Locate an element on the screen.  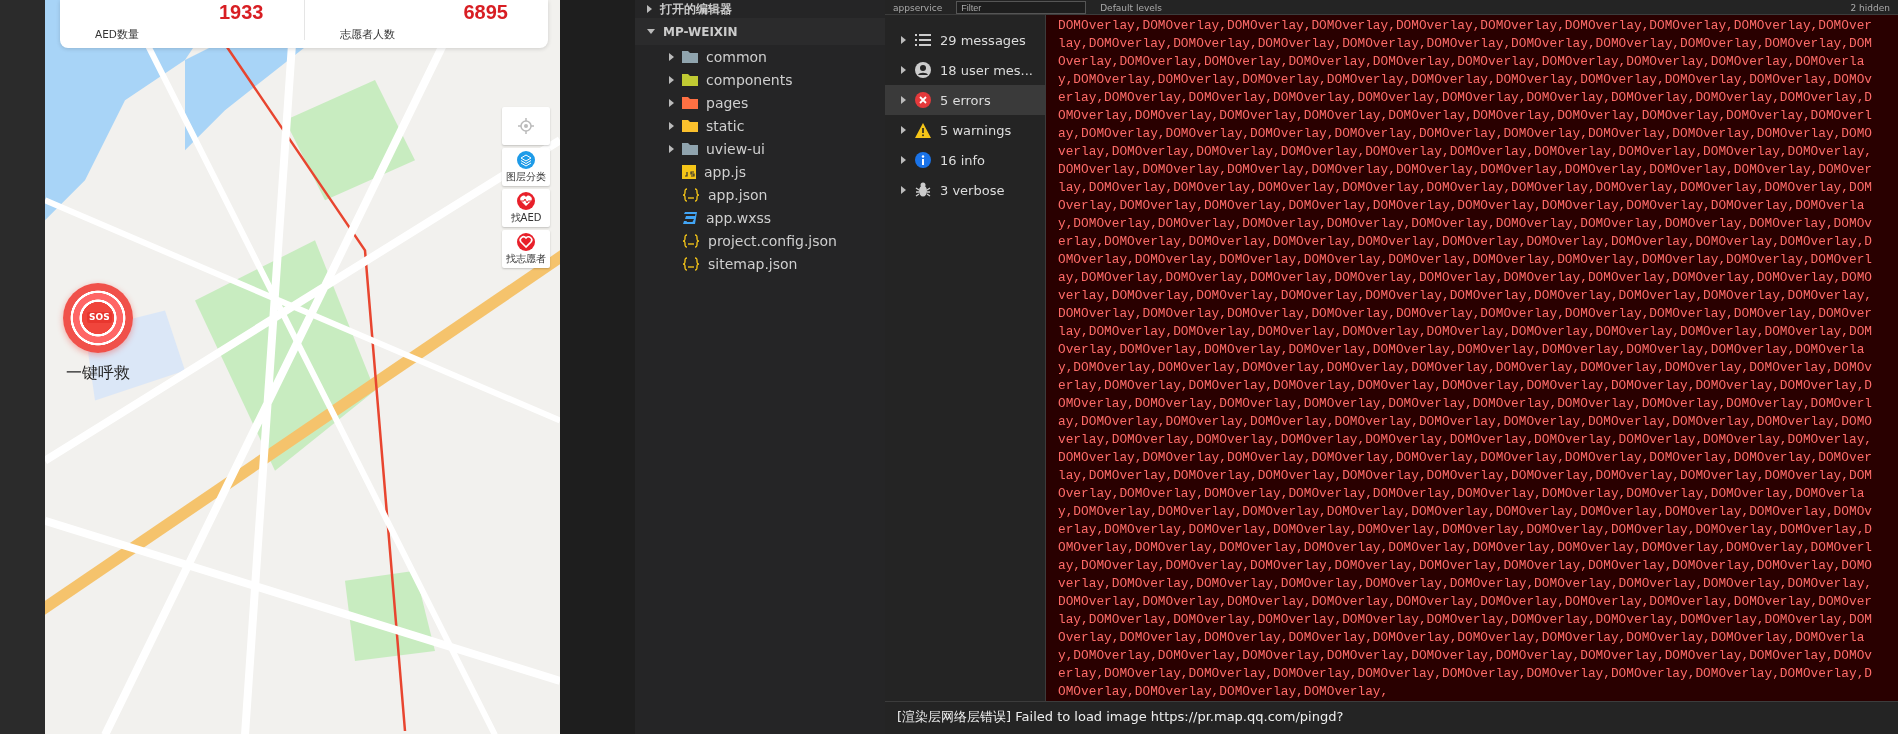
explorer-section-header: MP-WEIXIN is located at coordinates (760, 31).